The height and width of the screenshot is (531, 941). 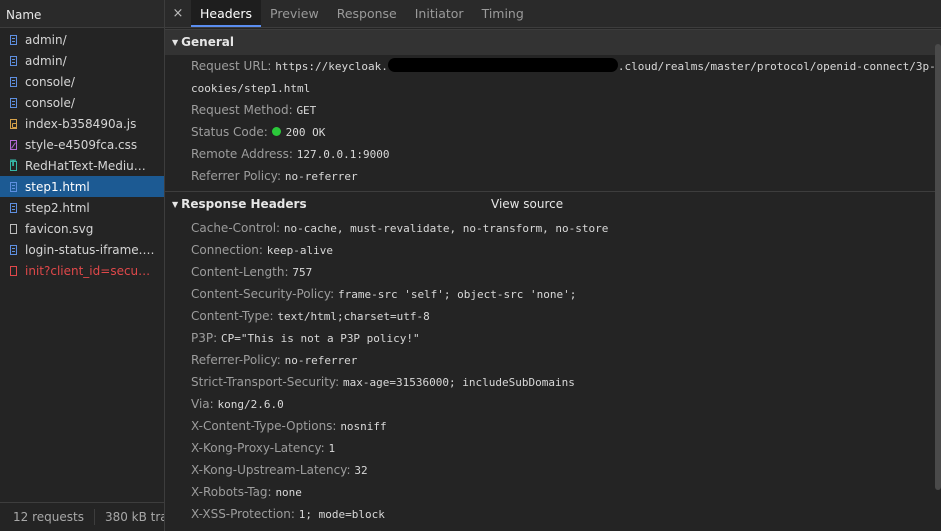 I want to click on status-ok-icon, so click(x=276, y=131).